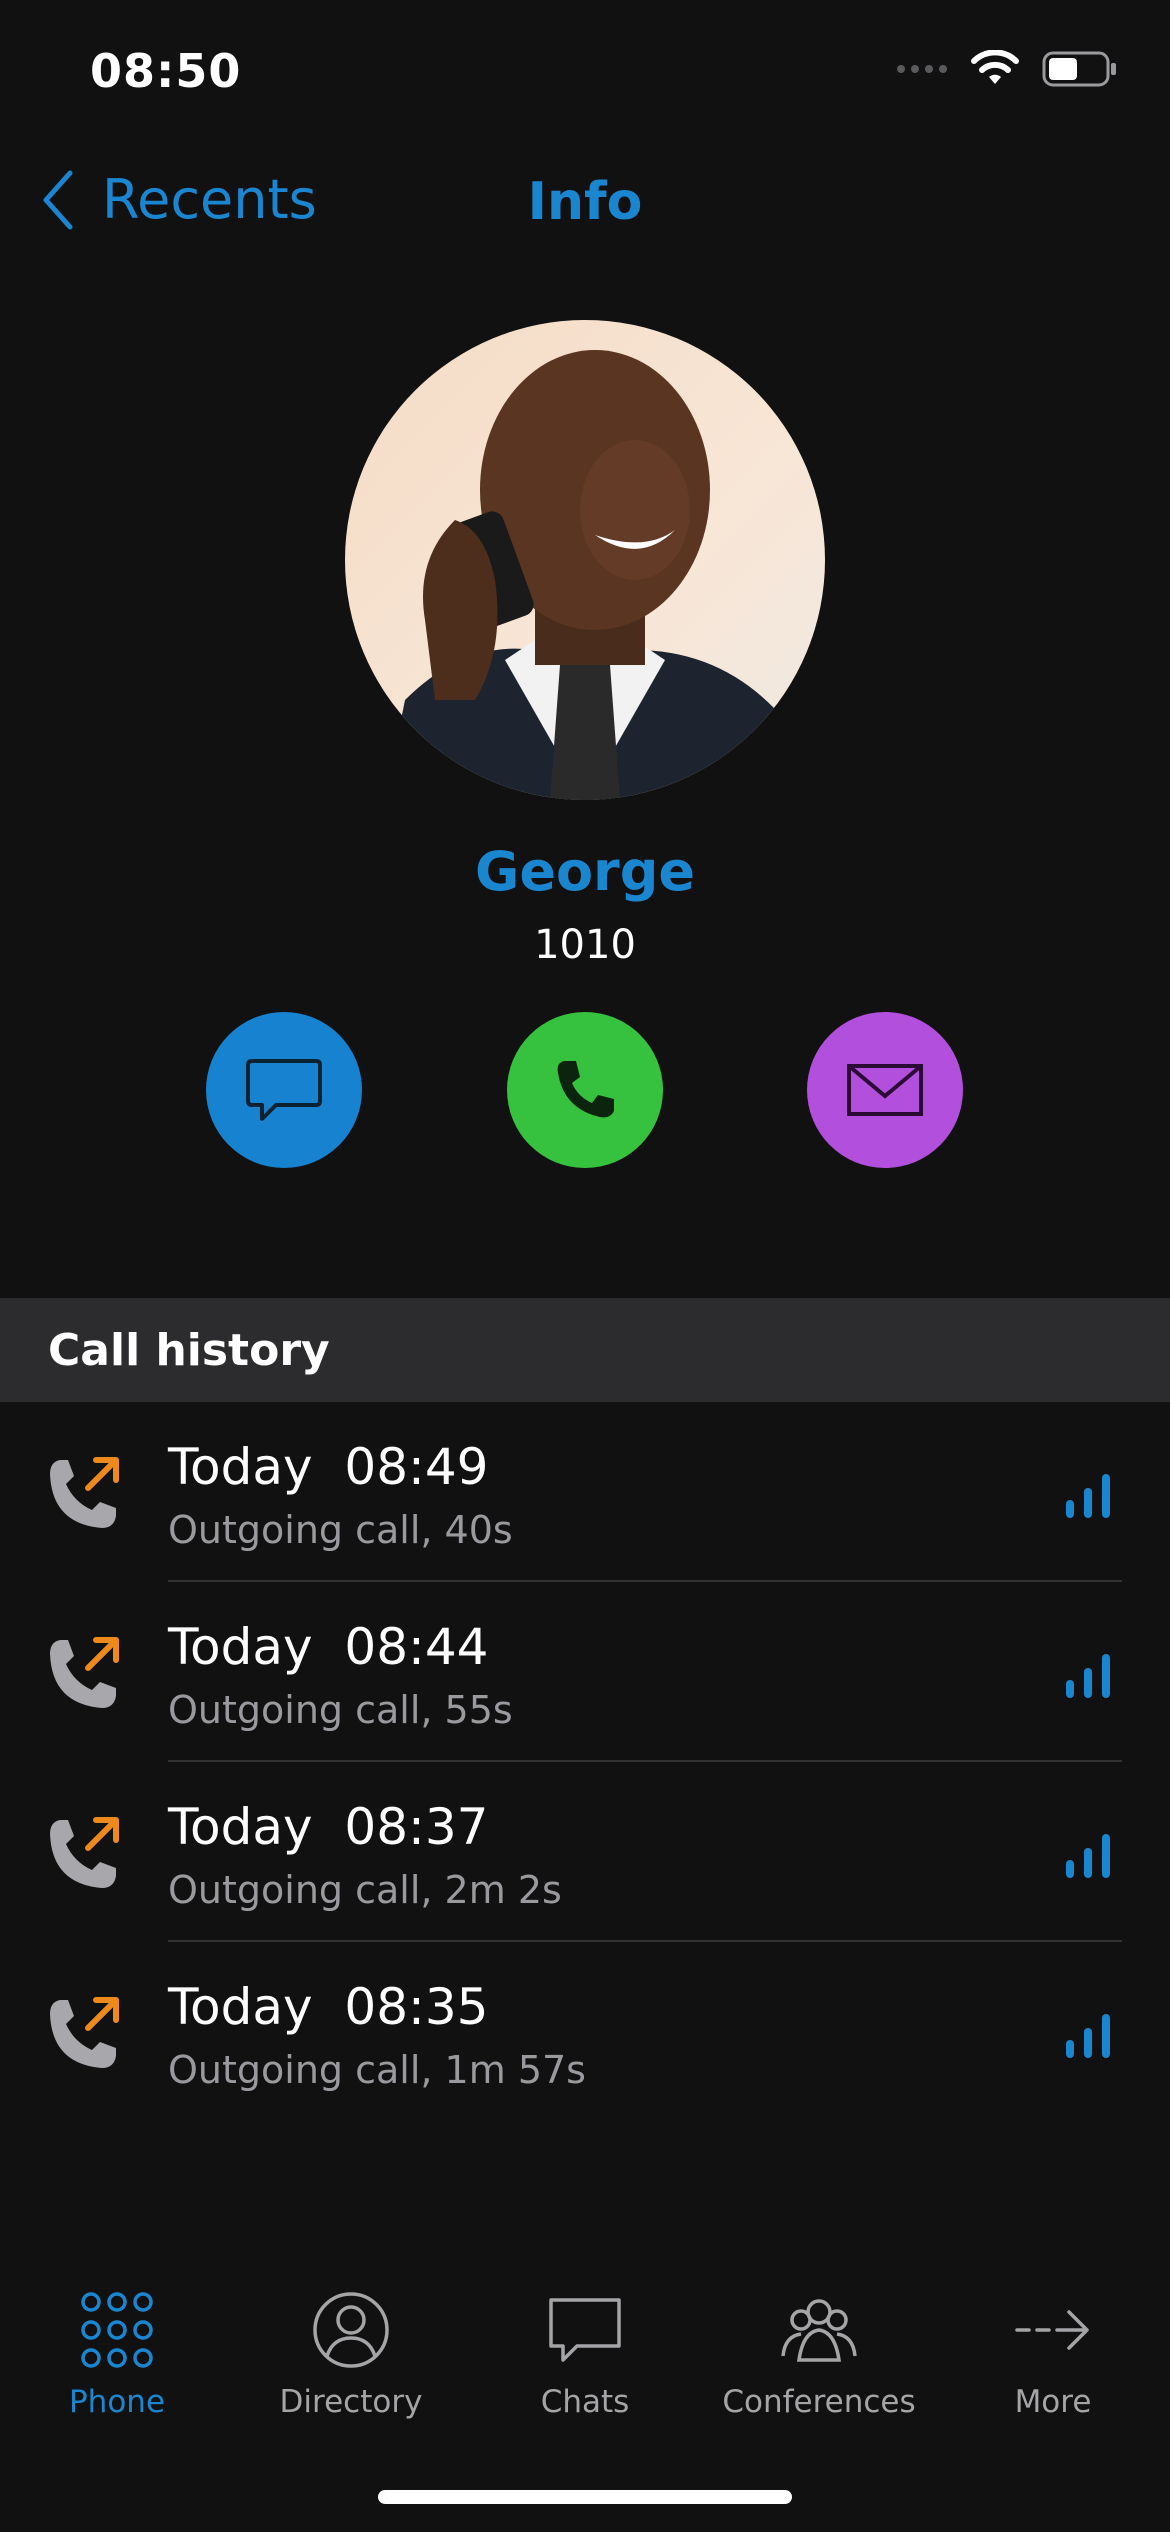 The image size is (1170, 2532). Describe the element at coordinates (117, 2330) in the screenshot. I see `keypad-icon` at that location.